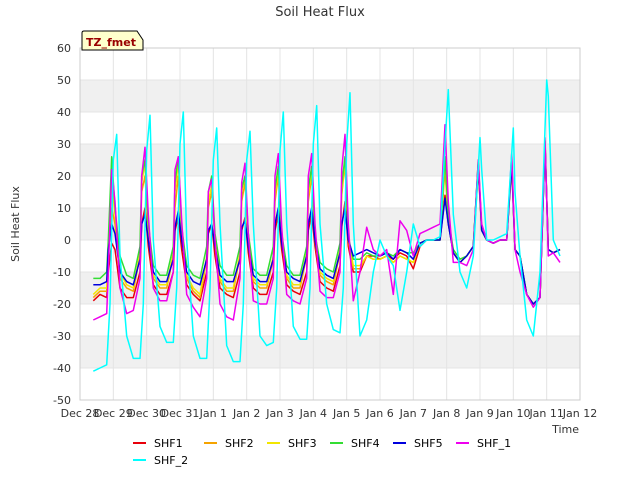  Describe the element at coordinates (180, 413) in the screenshot. I see `x-tick-label: Dec 31` at that location.